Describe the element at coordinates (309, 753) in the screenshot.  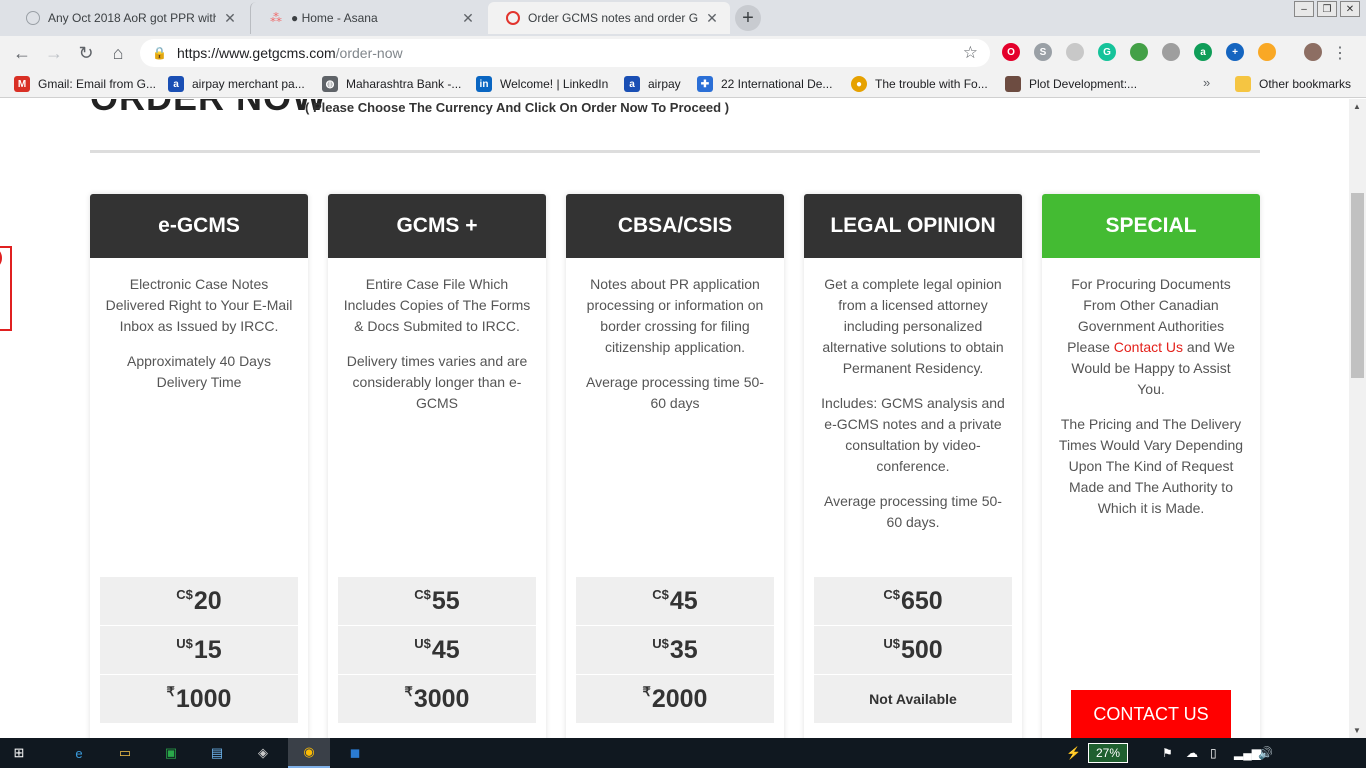
I see `chrome-icon: ◉` at that location.